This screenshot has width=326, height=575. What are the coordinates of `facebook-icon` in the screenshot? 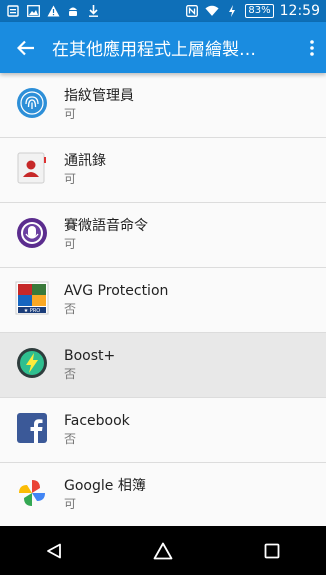 It's located at (32, 430).